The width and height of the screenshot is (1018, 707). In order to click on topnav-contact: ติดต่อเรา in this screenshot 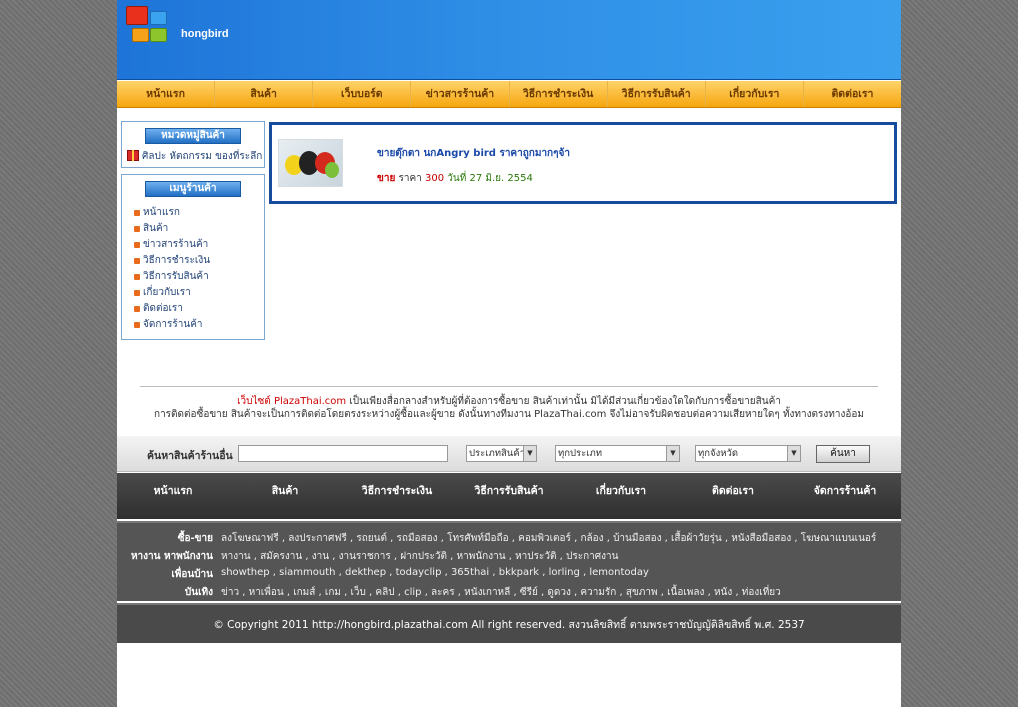, I will do `click(852, 94)`.